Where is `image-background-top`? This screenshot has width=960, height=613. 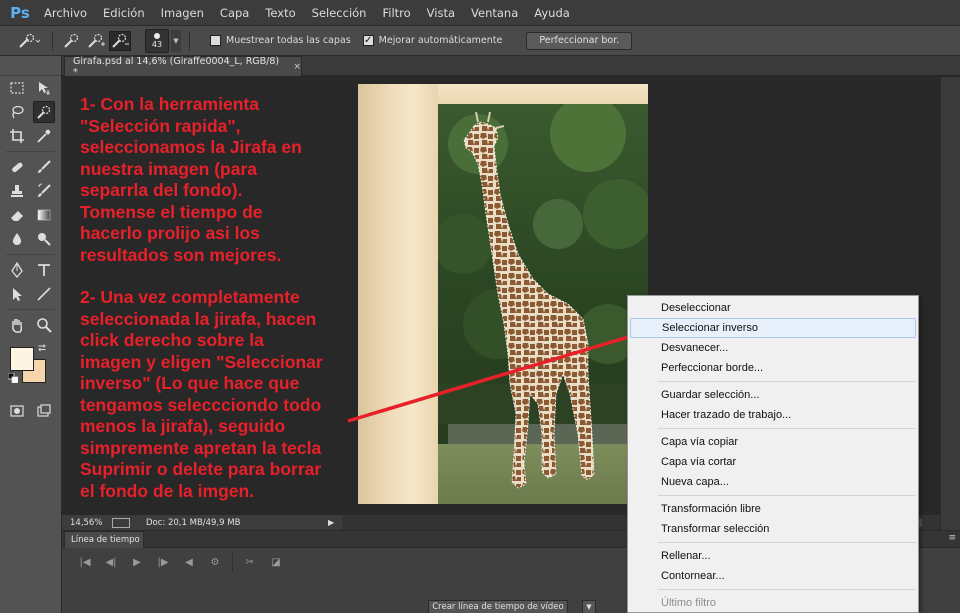
image-background-top is located at coordinates (543, 94).